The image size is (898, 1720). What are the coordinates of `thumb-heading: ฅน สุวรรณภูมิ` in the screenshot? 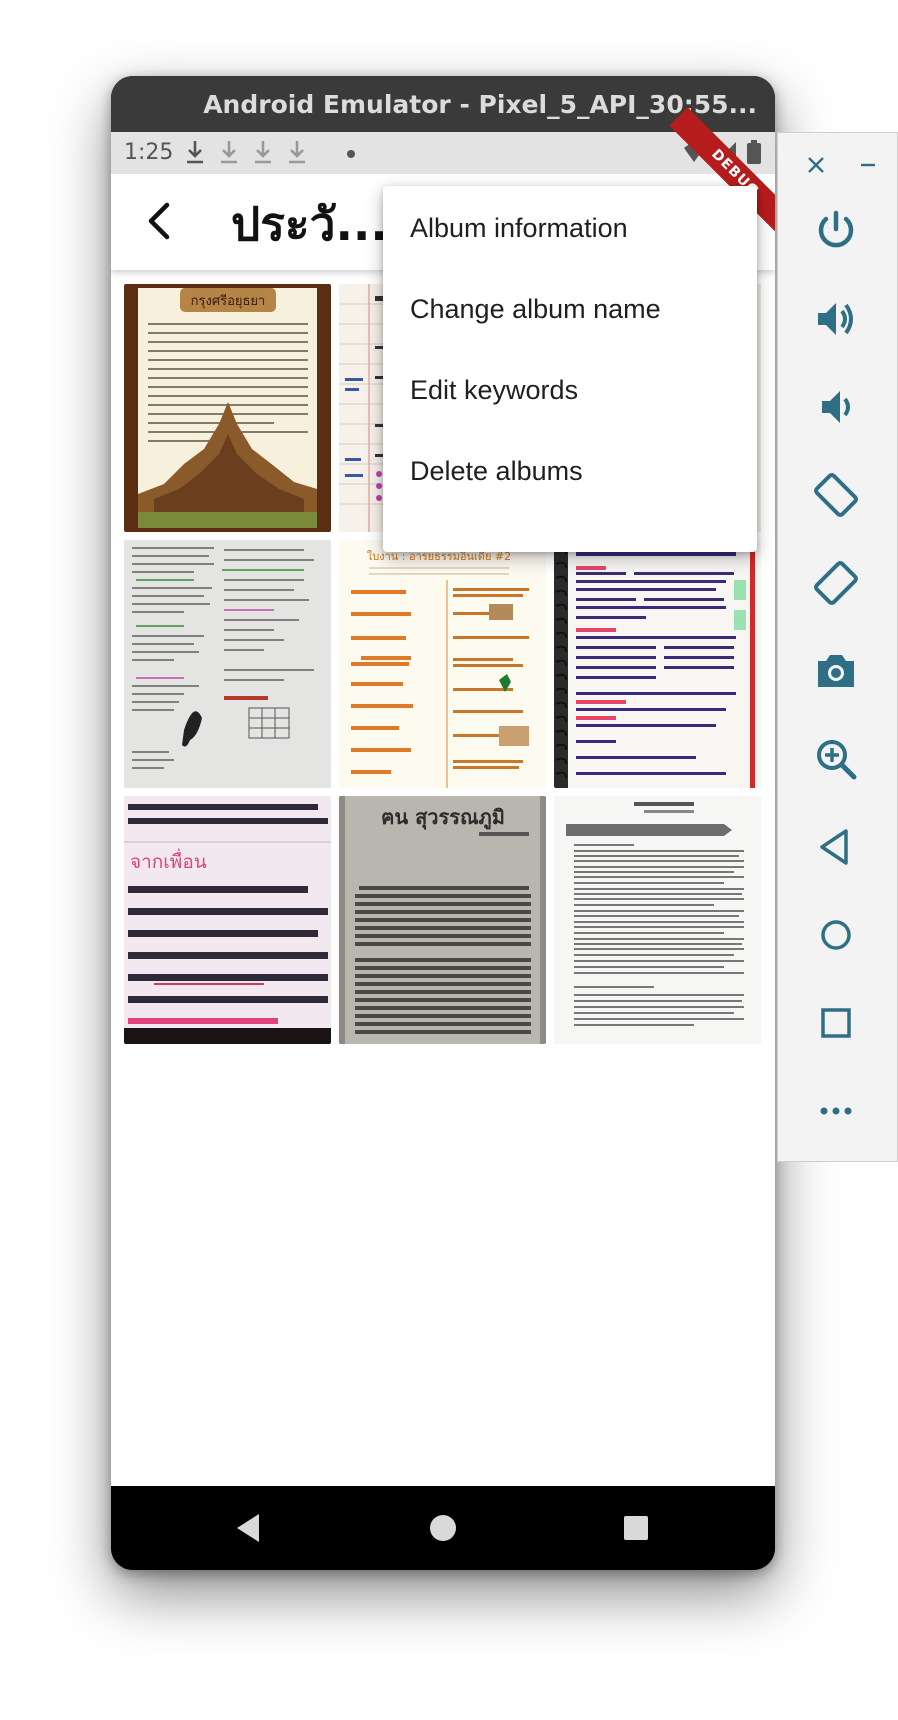 It's located at (443, 818).